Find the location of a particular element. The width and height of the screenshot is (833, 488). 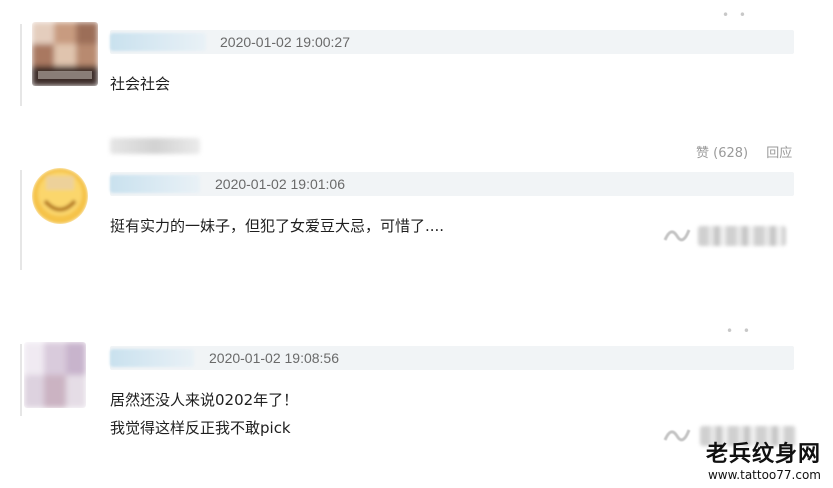

site-watermark-url: www.tattoo77.com is located at coordinates (764, 475).